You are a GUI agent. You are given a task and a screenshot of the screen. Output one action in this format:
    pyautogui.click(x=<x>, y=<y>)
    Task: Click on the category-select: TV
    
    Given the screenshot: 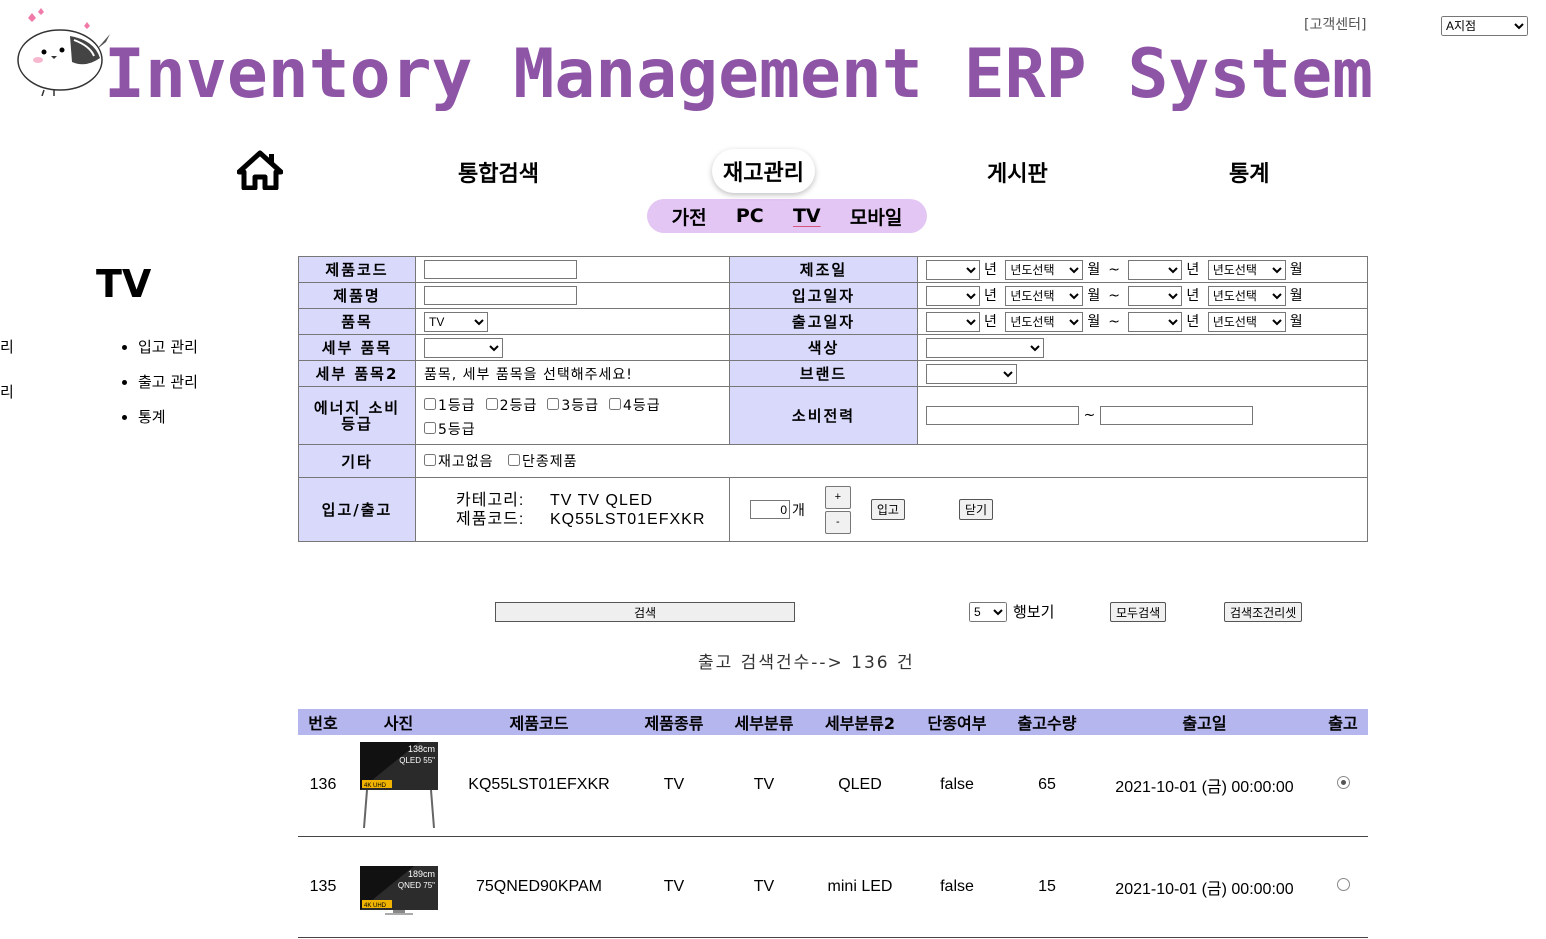 What is the action you would take?
    pyautogui.click(x=456, y=321)
    